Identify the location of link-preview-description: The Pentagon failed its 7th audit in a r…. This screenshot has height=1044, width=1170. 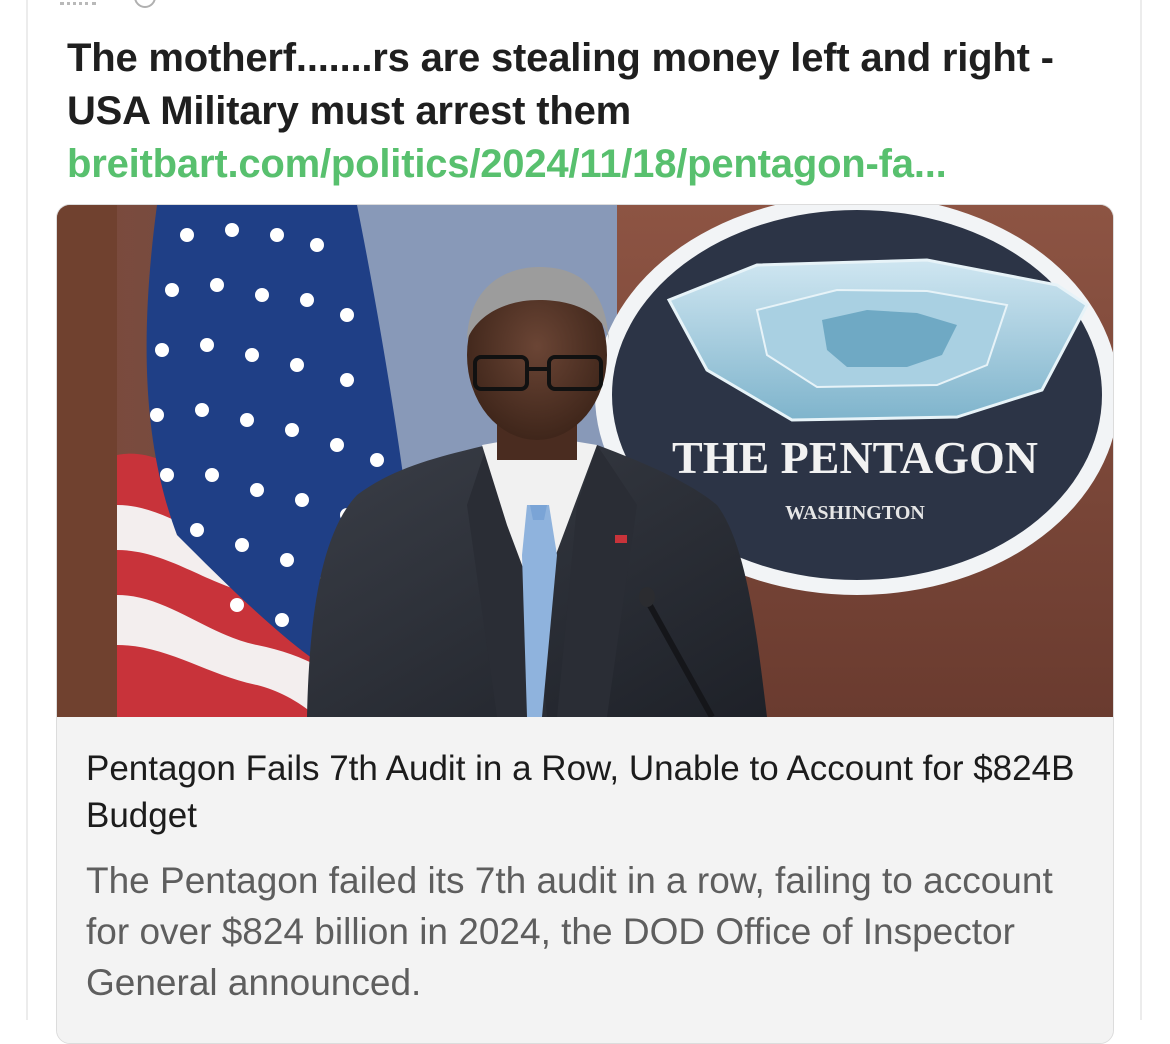
(569, 931).